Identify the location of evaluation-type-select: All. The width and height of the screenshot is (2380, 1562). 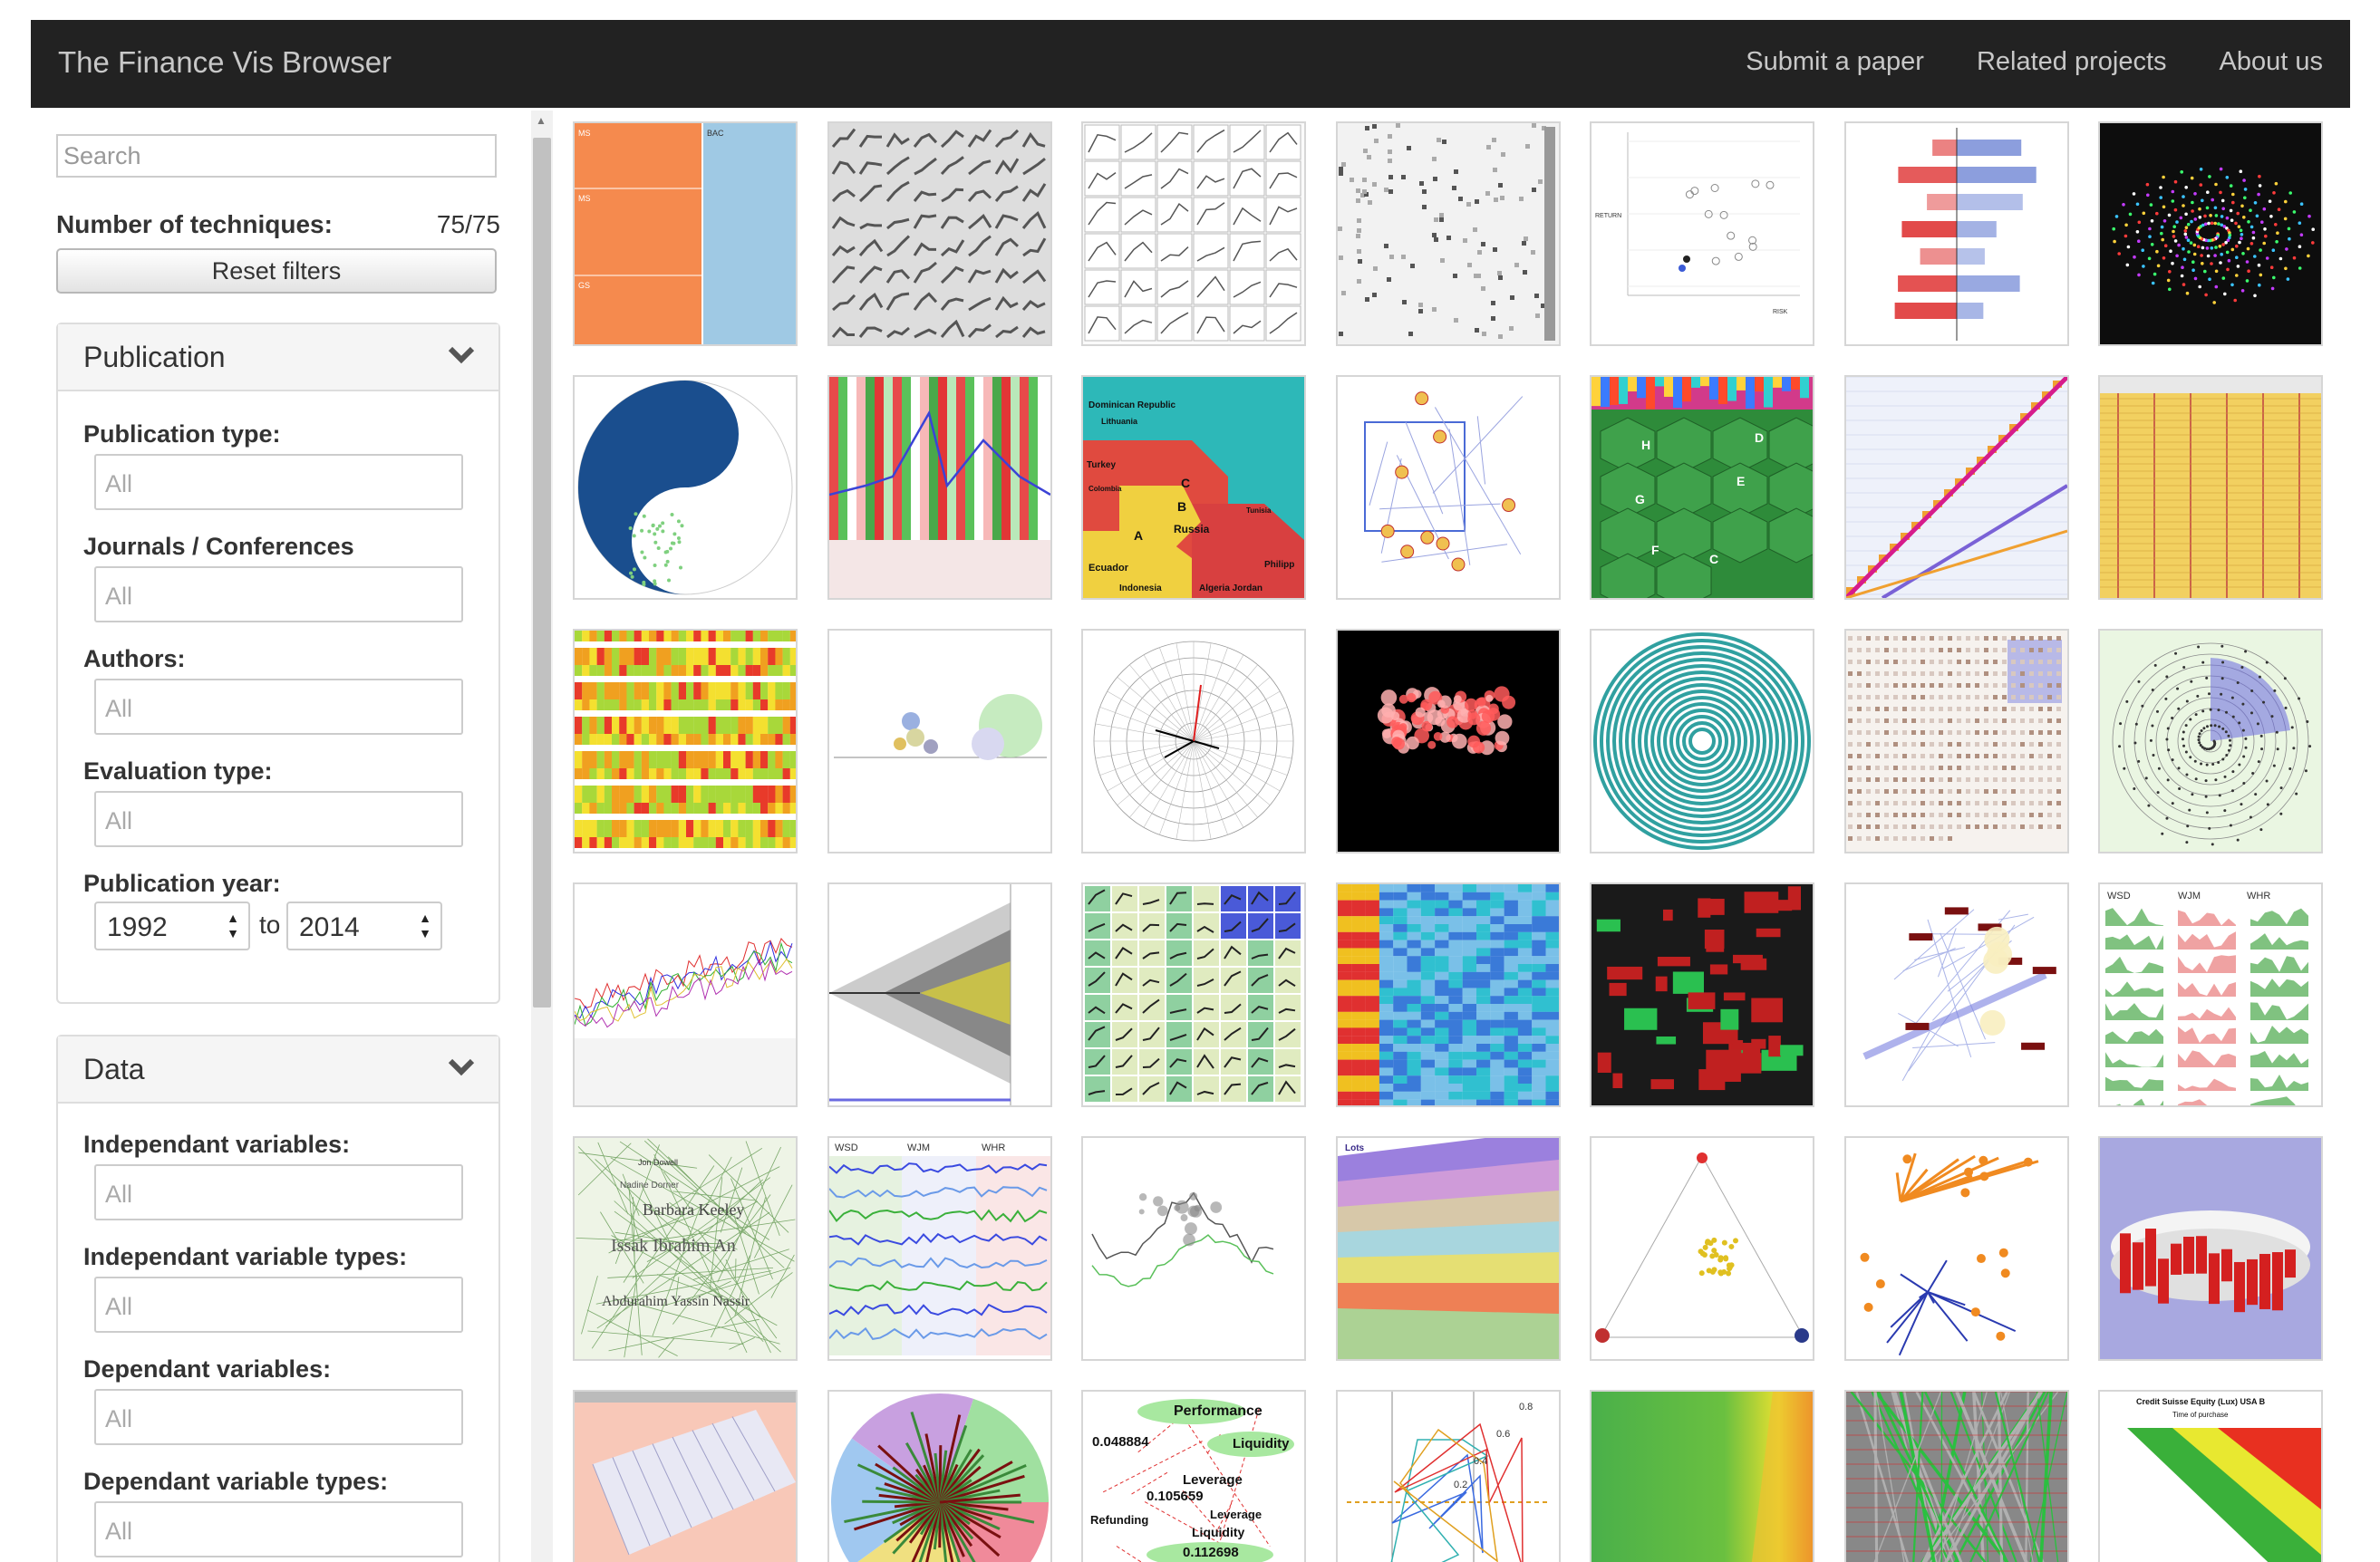
(278, 819).